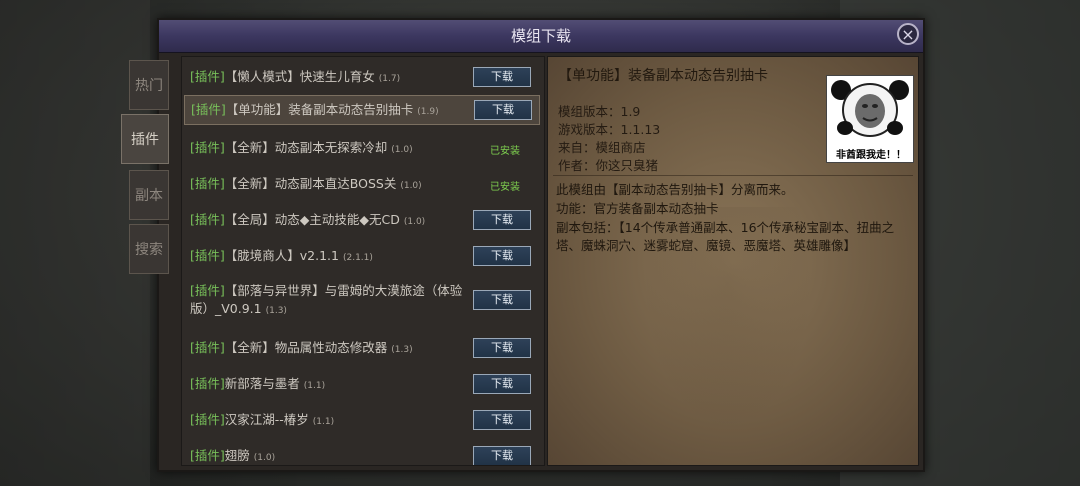 The image size is (1080, 486). Describe the element at coordinates (675, 189) in the screenshot. I see `detail-description-line: 此模组由【副本动态告别抽卡】分离而来。` at that location.